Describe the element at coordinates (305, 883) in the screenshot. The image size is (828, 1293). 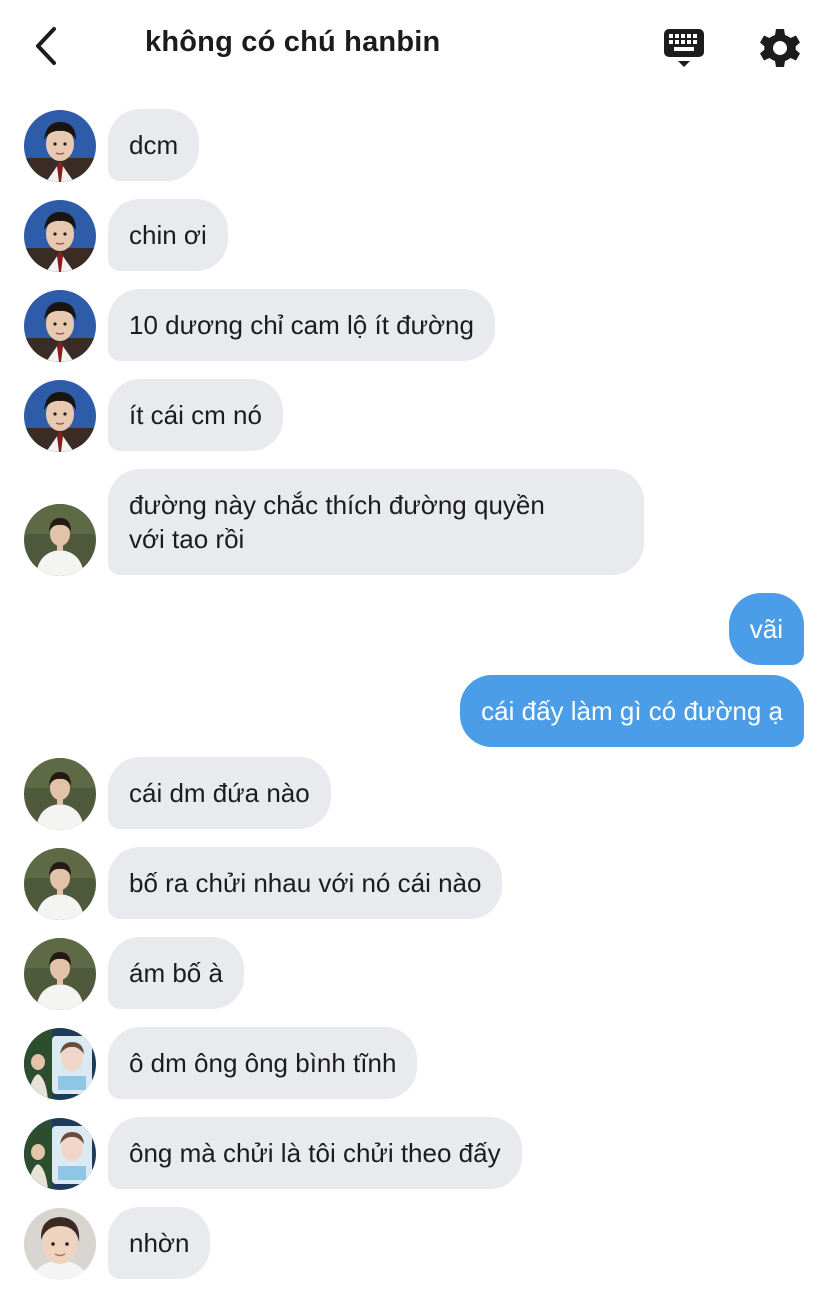
I see `message-bubble: bố ra chửi nhau với nó cái nào` at that location.